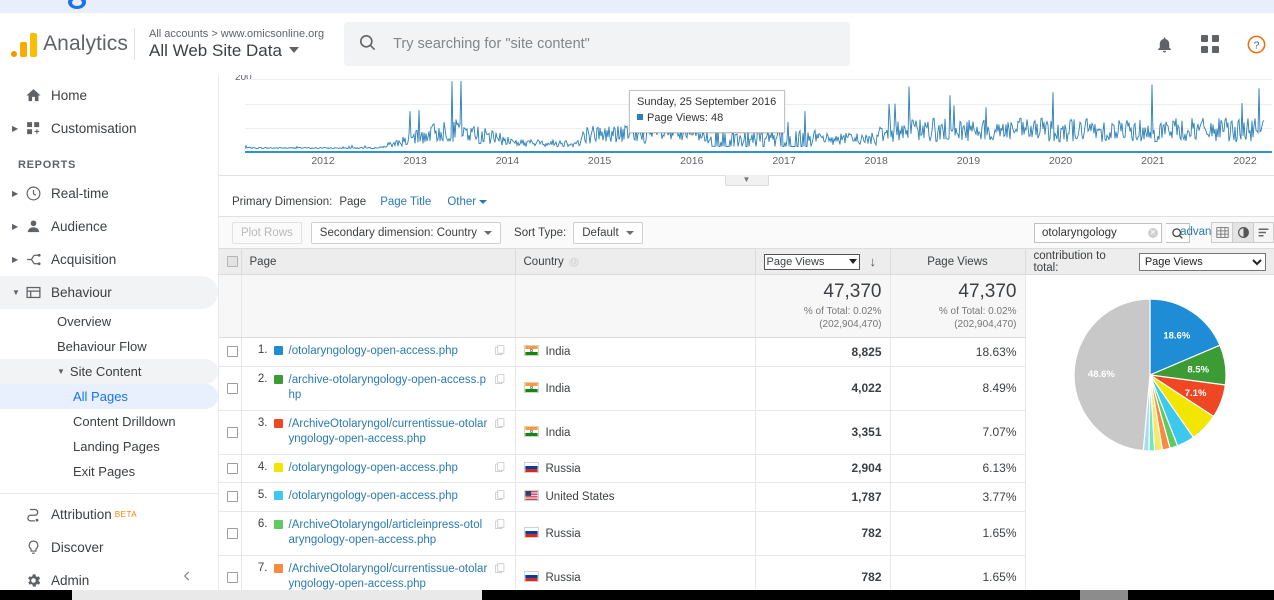 This screenshot has height=600, width=1274. I want to click on sidebar-item-discover: Discover, so click(109, 547).